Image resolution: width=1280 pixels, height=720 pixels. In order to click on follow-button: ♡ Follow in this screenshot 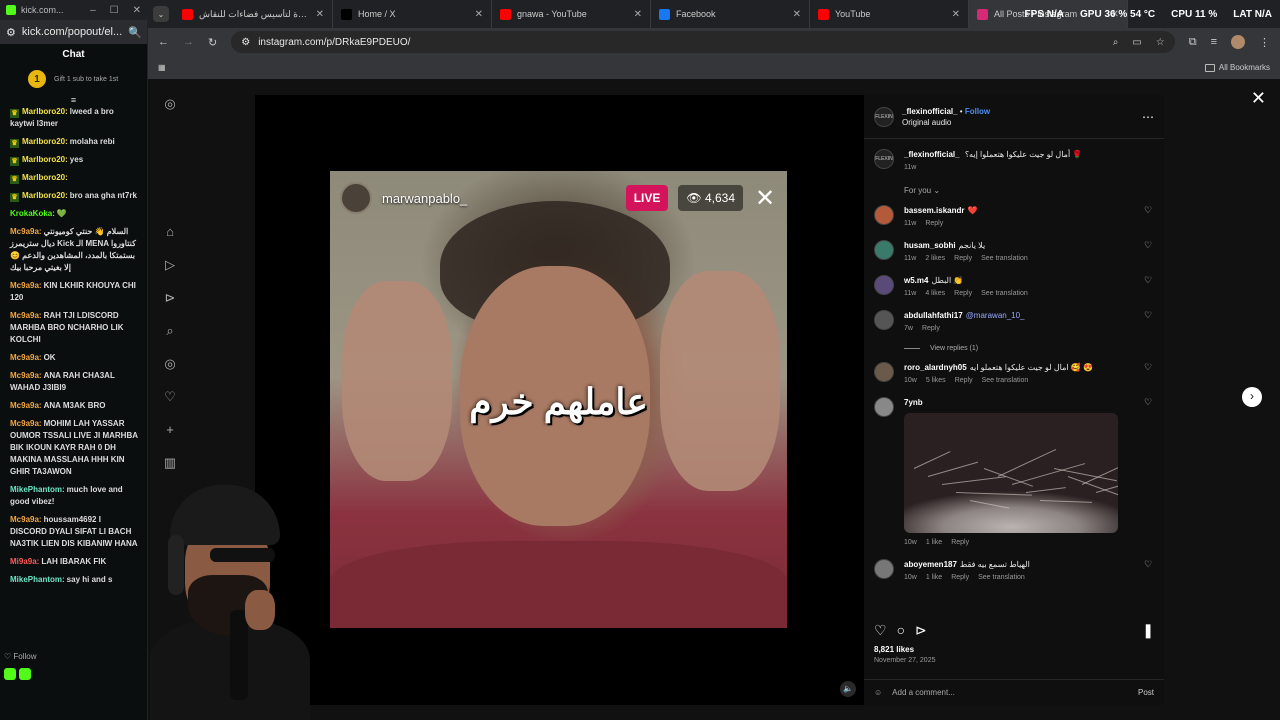, I will do `click(20, 656)`.